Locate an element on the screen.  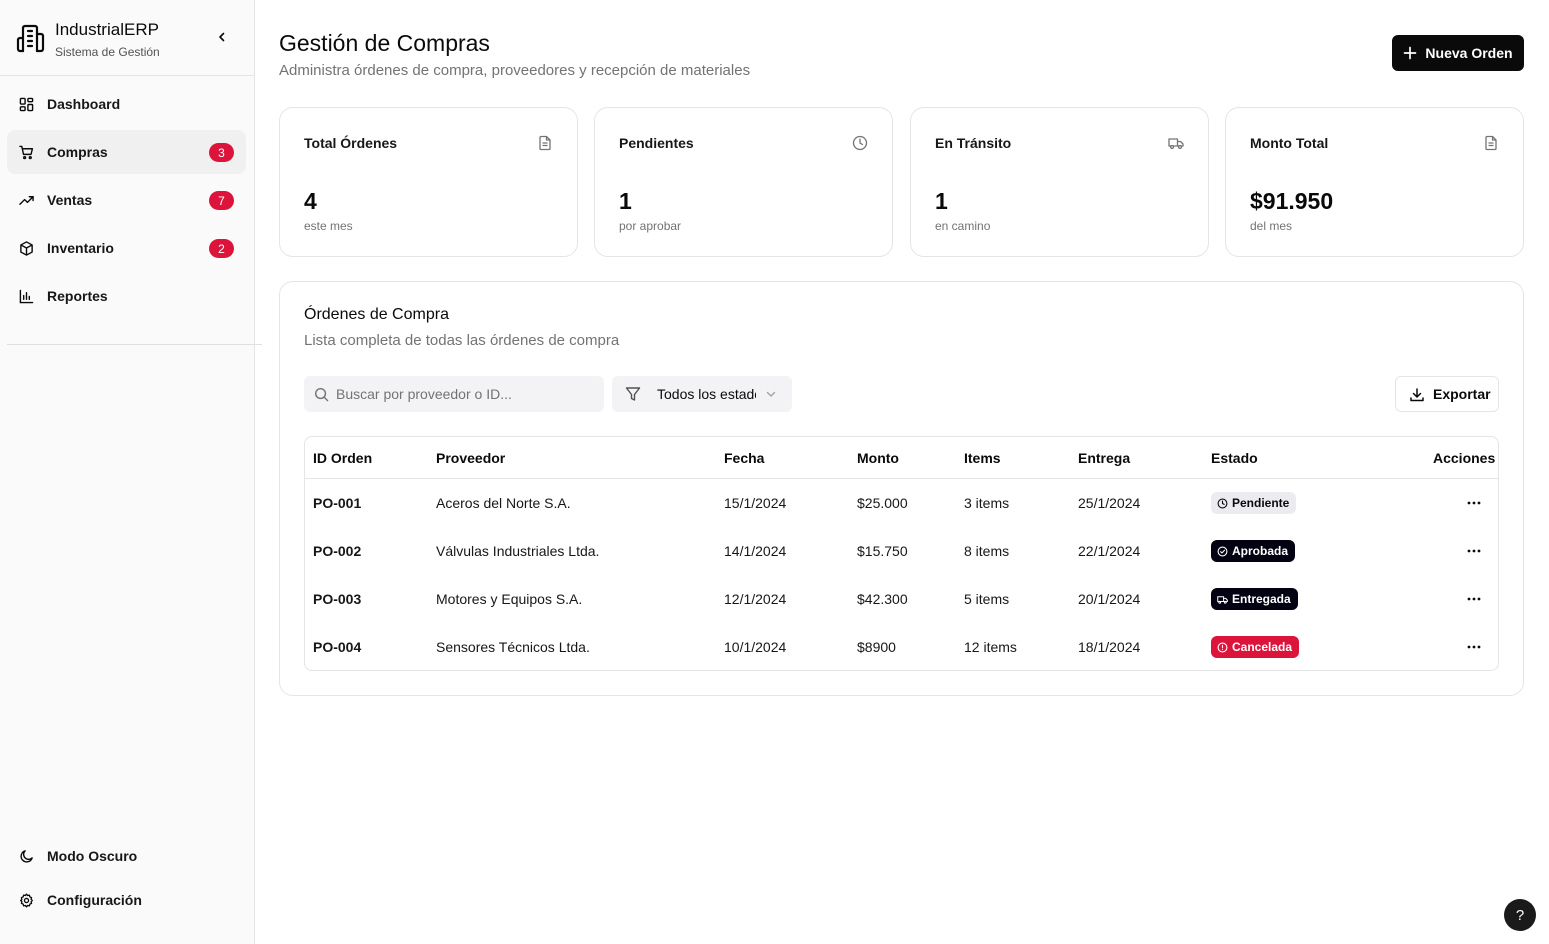
status-badge: Pendiente is located at coordinates (1254, 503).